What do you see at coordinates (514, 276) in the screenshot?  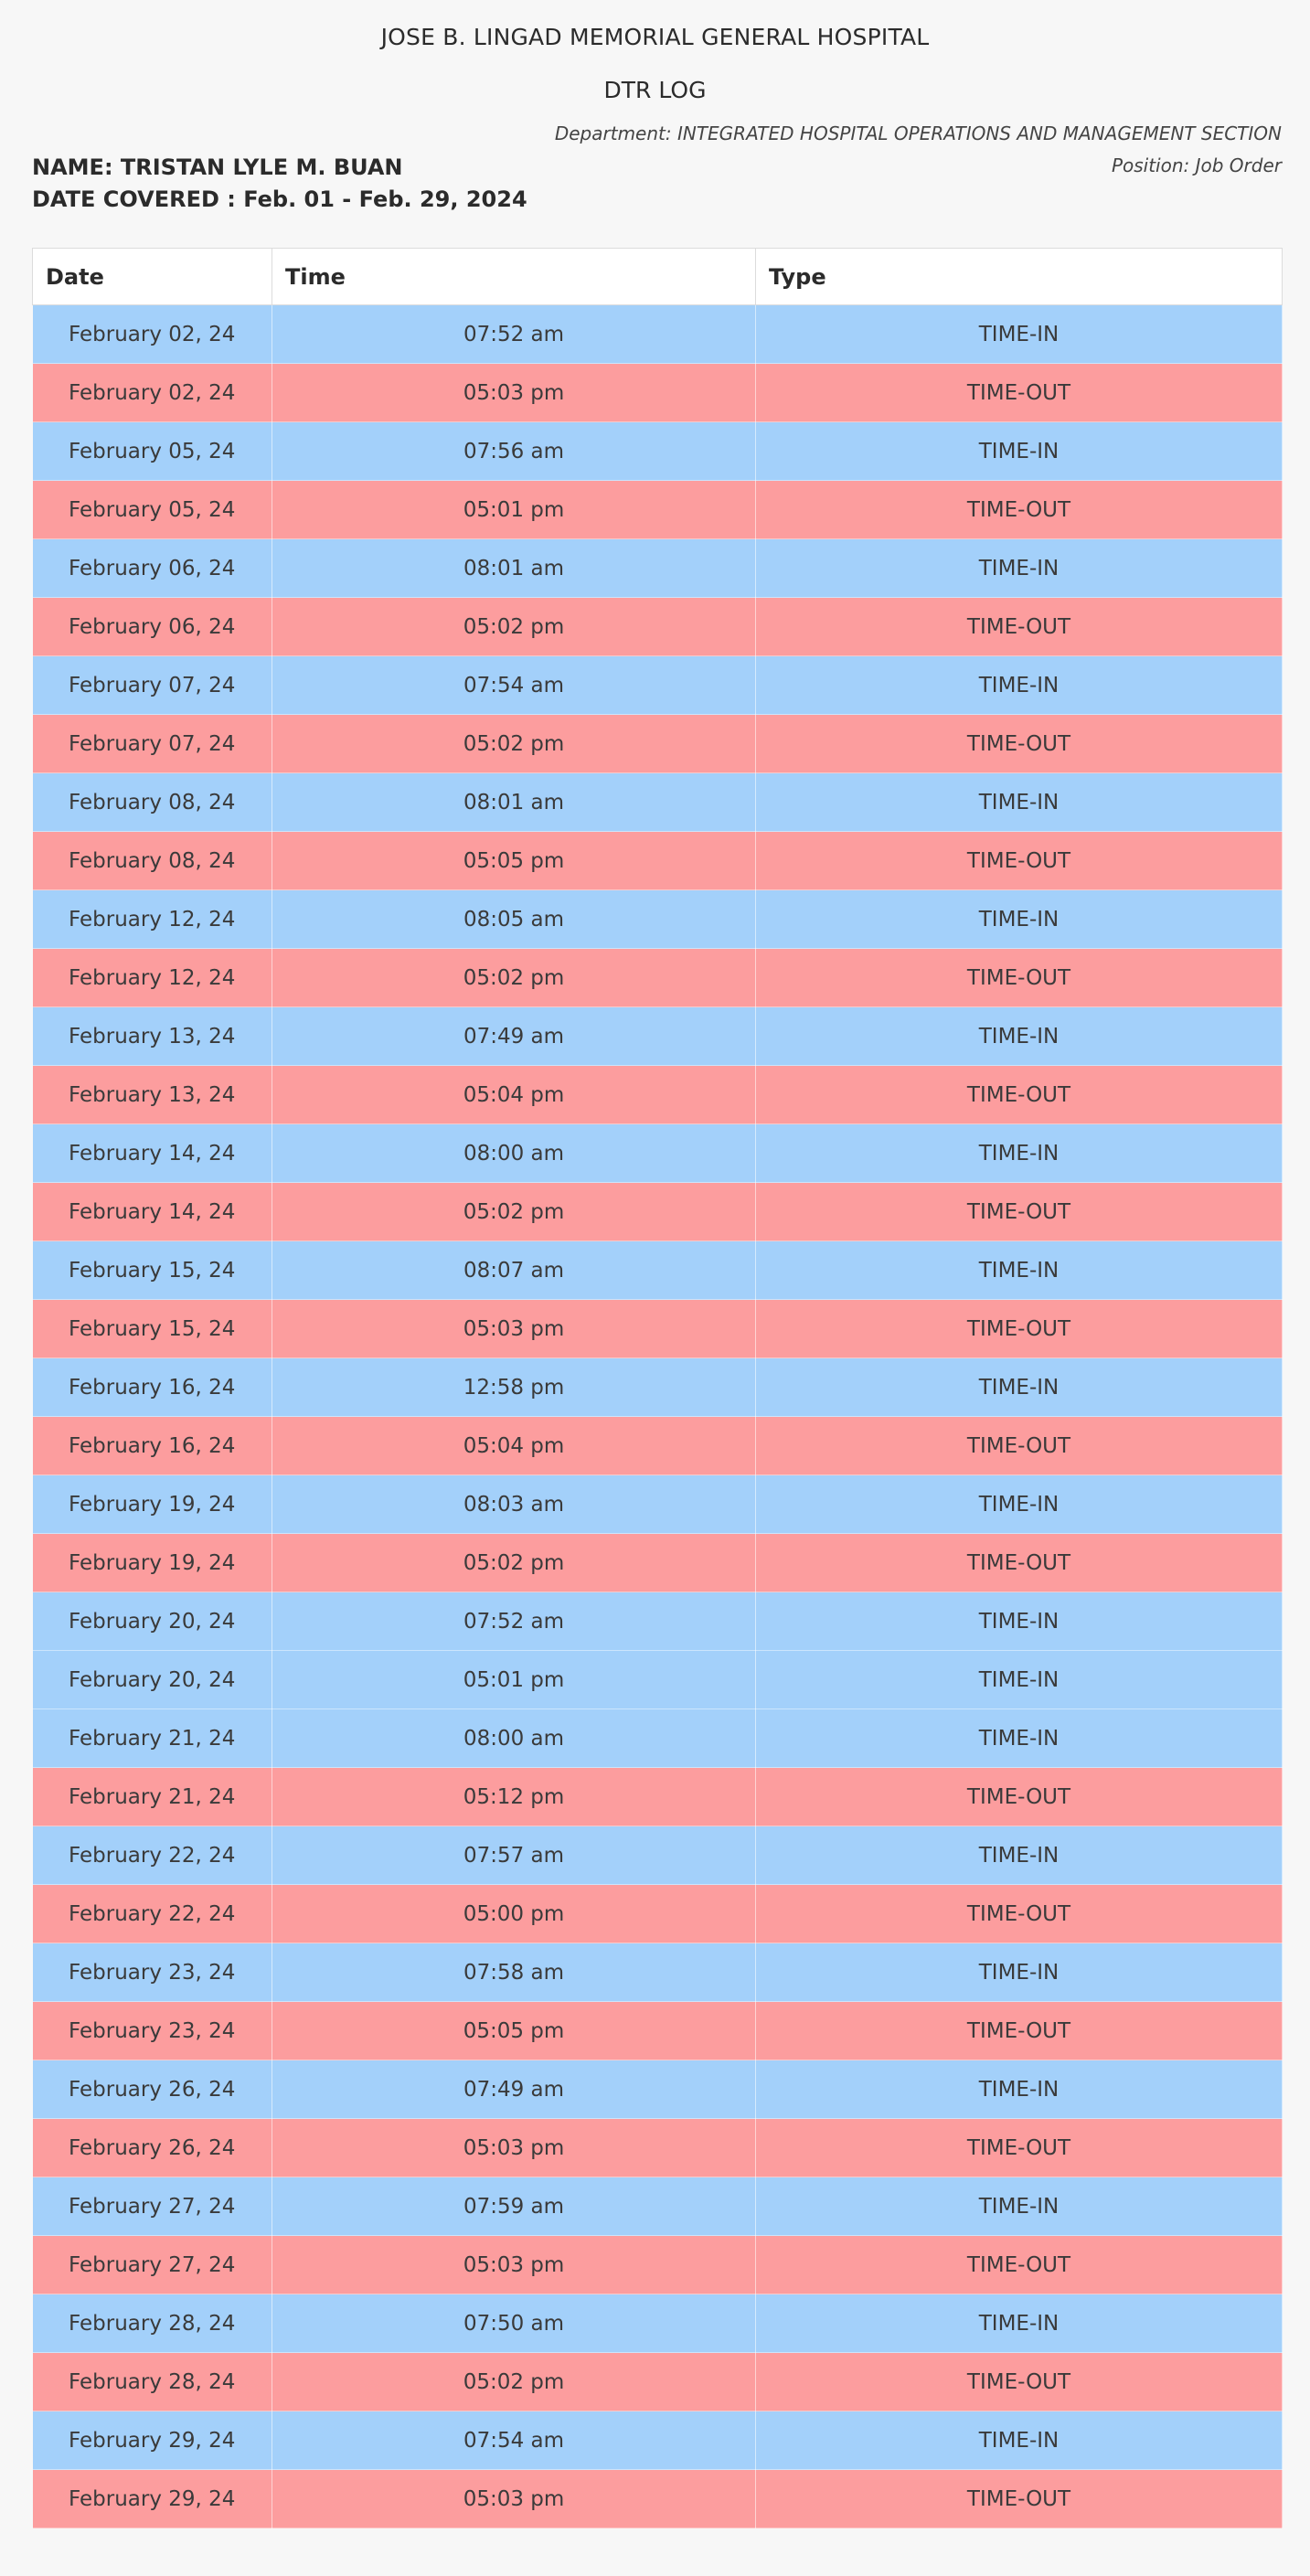 I see `column-header-time: Time` at bounding box center [514, 276].